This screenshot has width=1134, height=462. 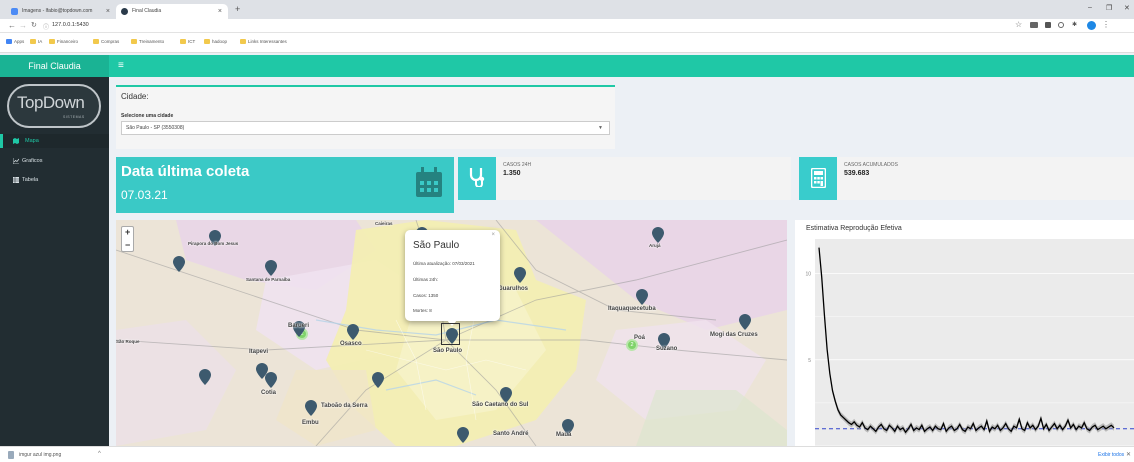 I want to click on bookmark-compras: Compras, so click(x=106, y=41).